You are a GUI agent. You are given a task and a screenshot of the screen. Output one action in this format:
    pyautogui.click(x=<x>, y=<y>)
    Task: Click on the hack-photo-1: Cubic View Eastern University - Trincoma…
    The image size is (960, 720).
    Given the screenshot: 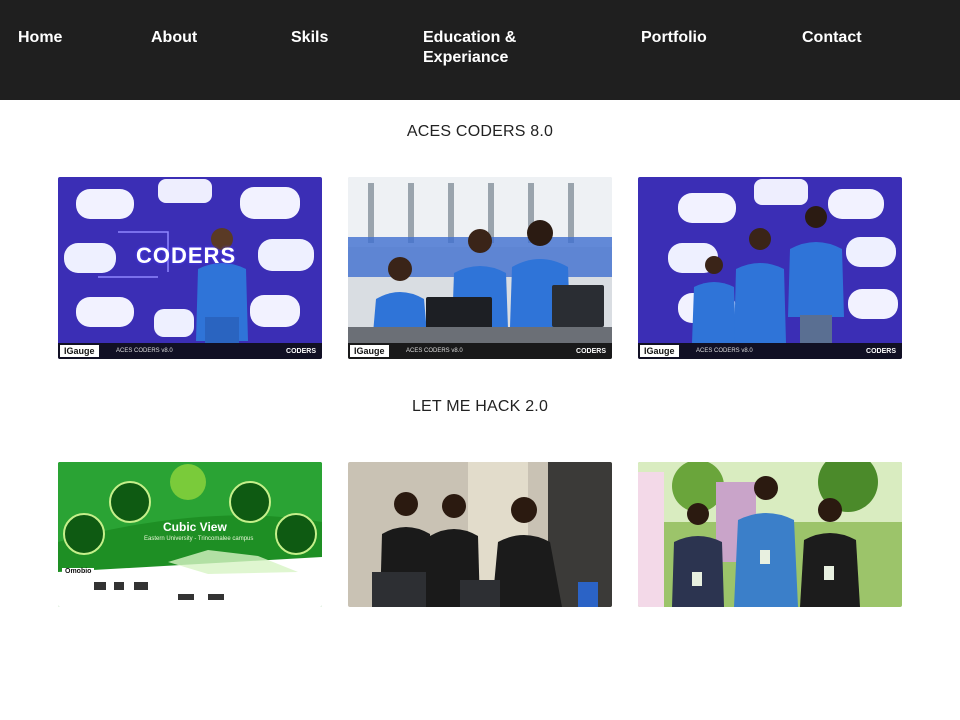 What is the action you would take?
    pyautogui.click(x=190, y=534)
    